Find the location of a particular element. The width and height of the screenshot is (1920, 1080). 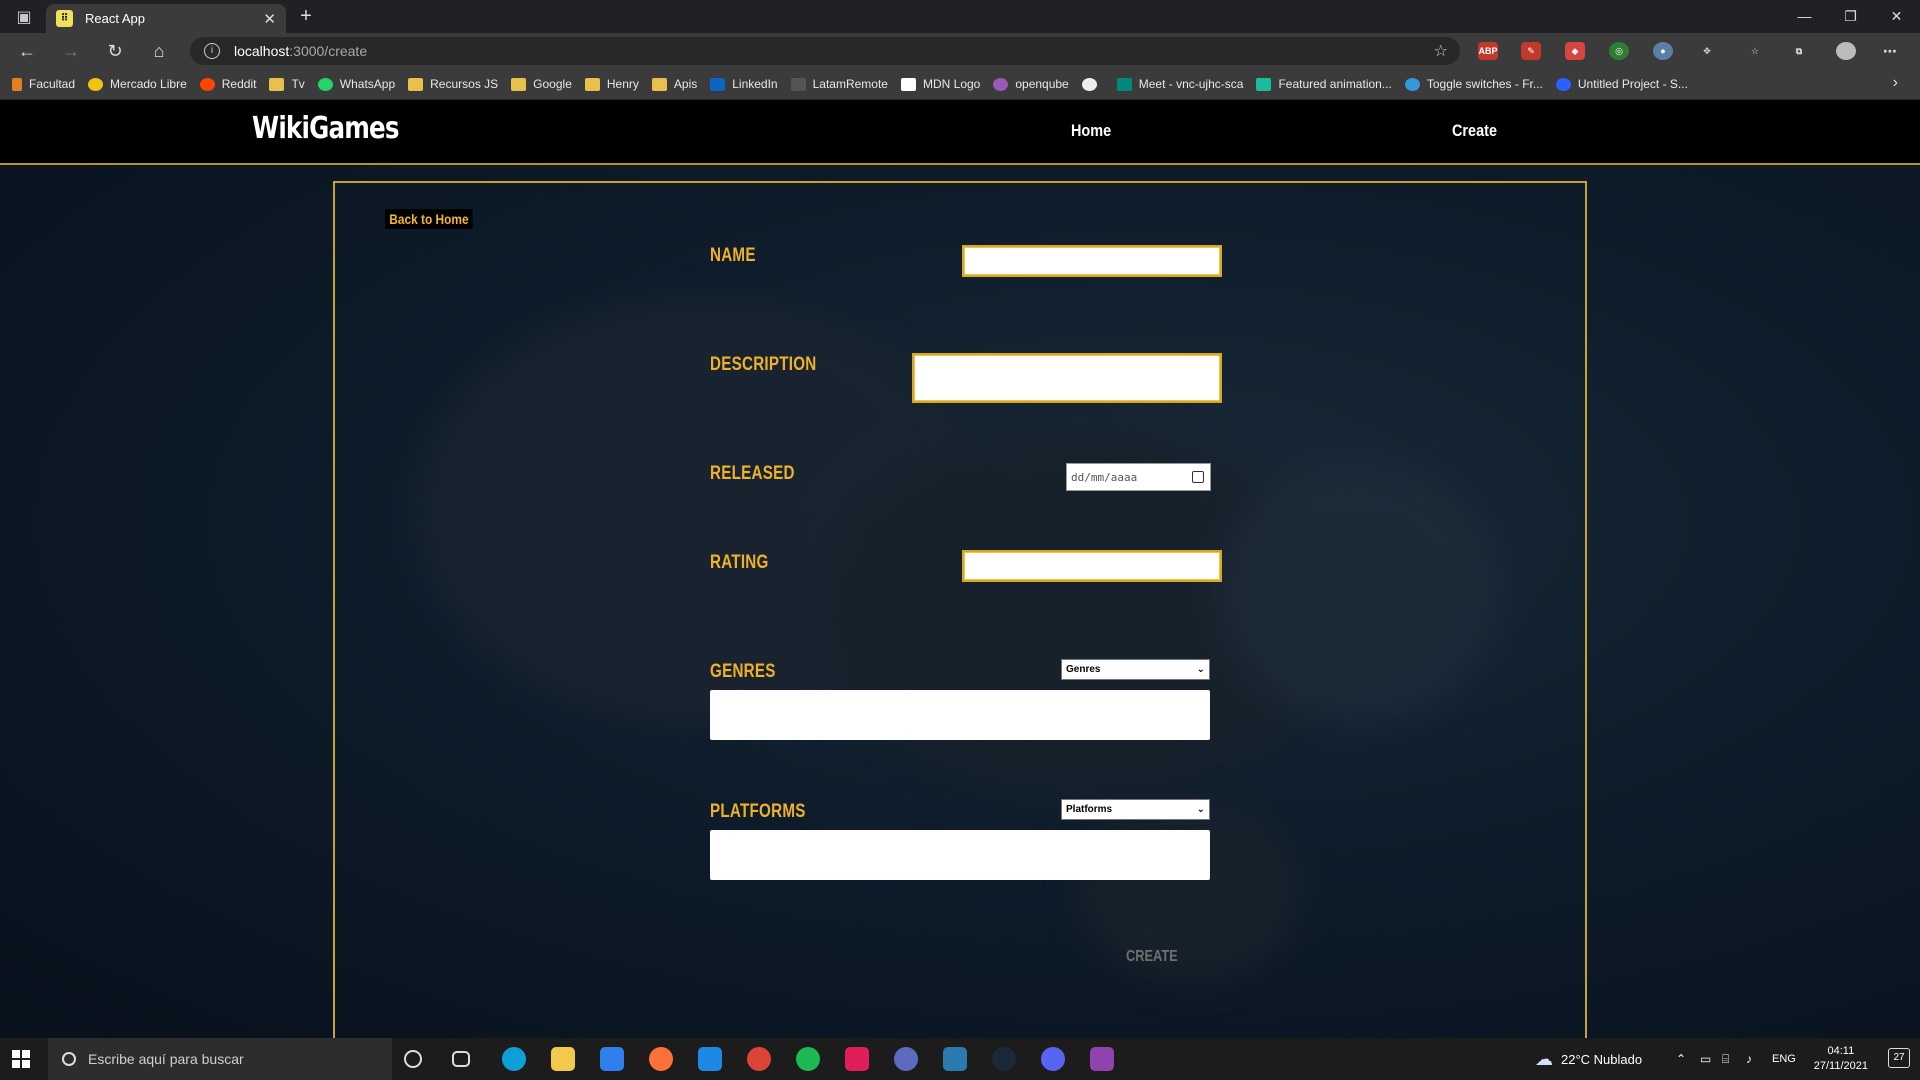

mercado-libre-icon is located at coordinates (96, 84).